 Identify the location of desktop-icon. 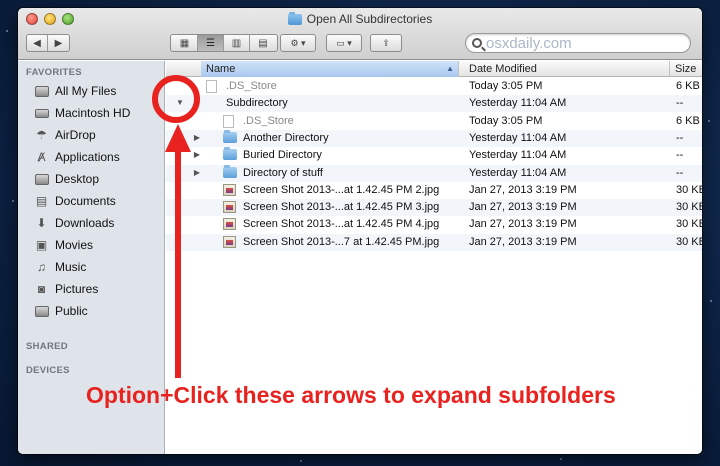
(41, 179).